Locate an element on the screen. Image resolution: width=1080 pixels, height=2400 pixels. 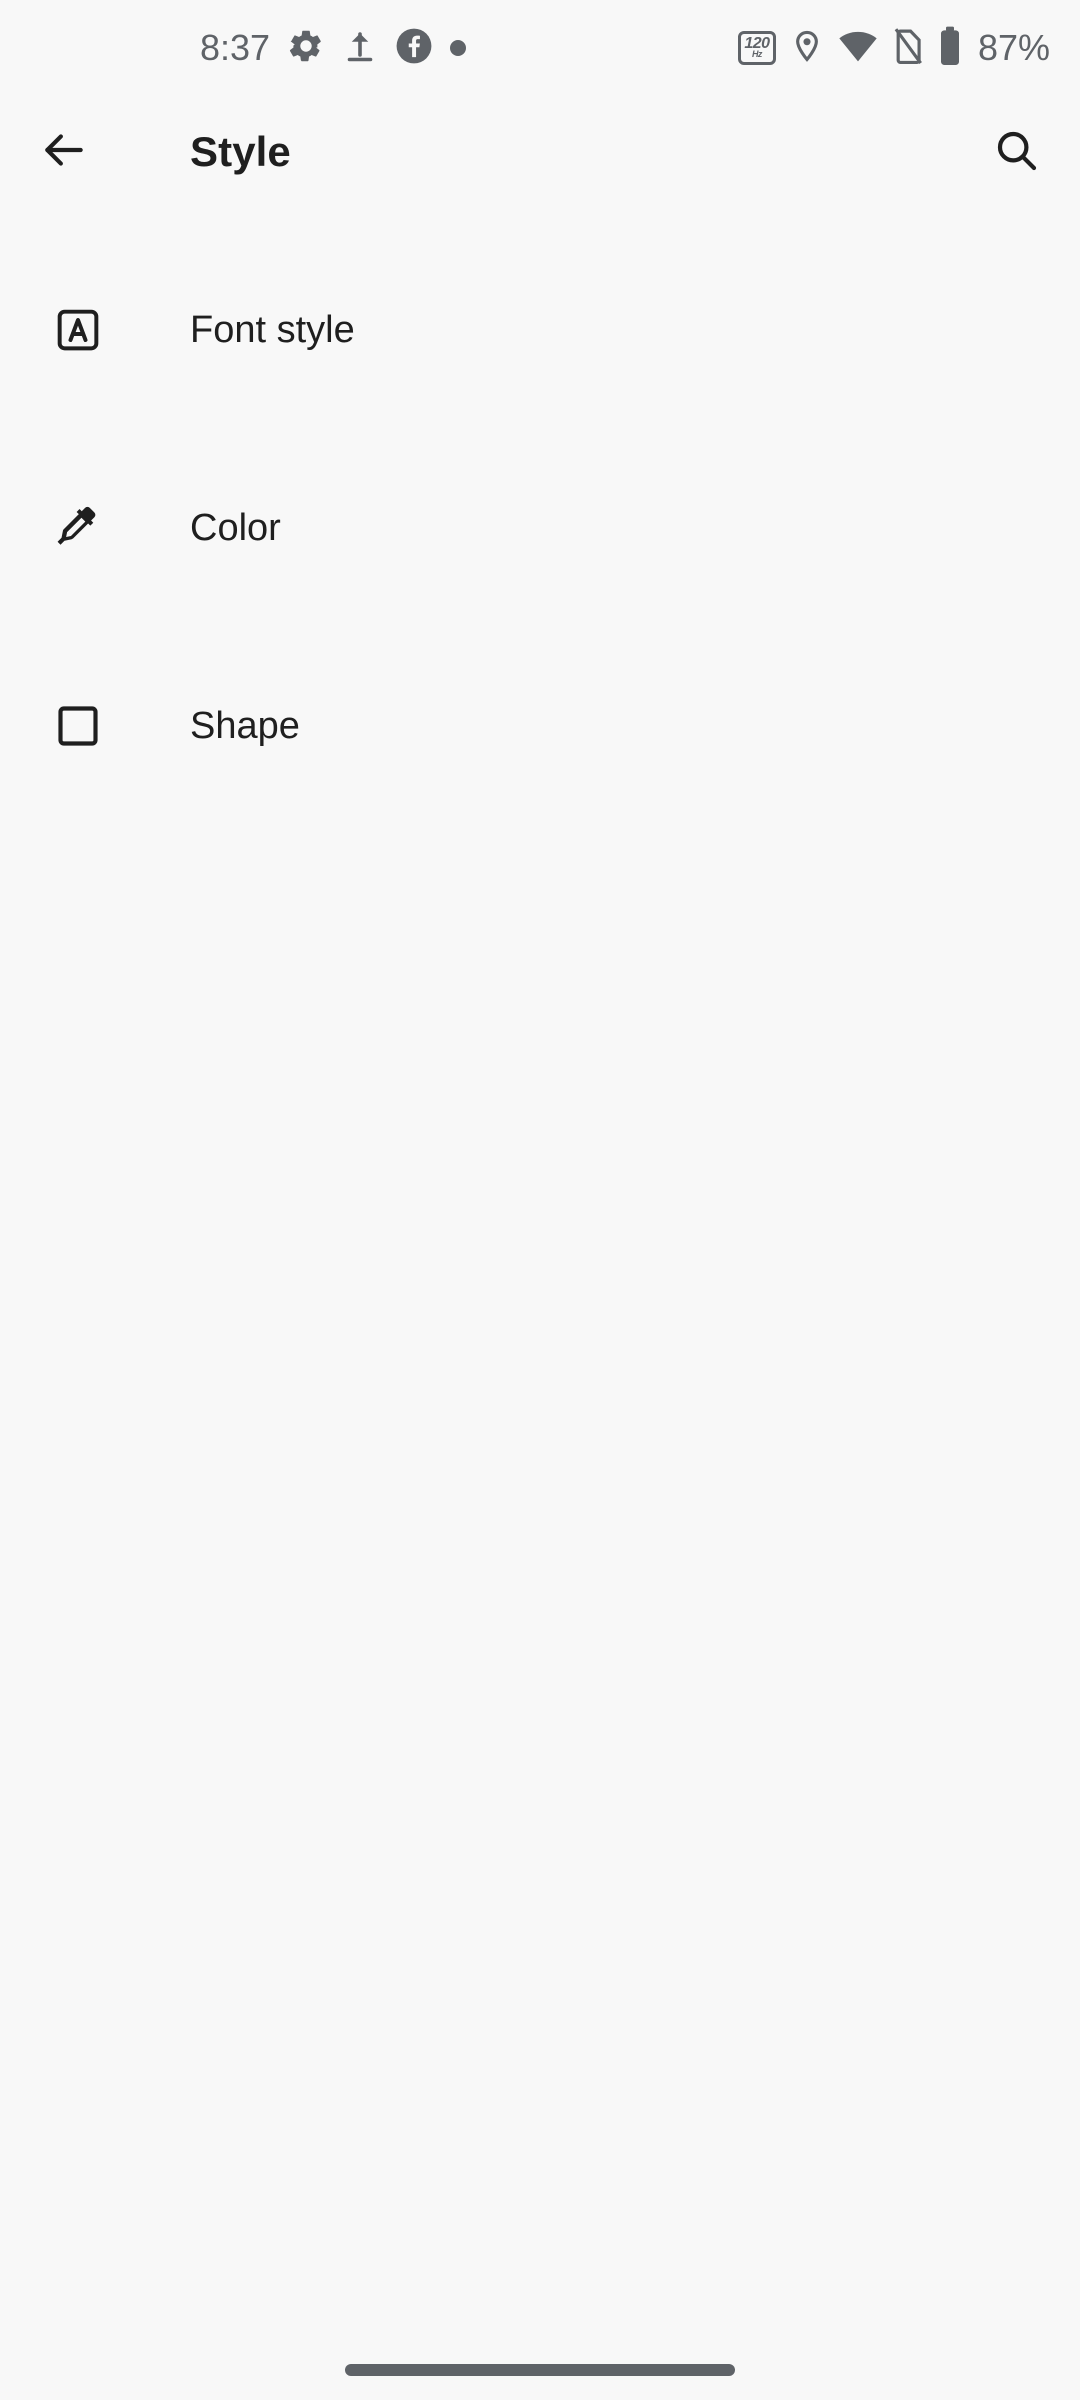
gear-icon is located at coordinates (306, 48).